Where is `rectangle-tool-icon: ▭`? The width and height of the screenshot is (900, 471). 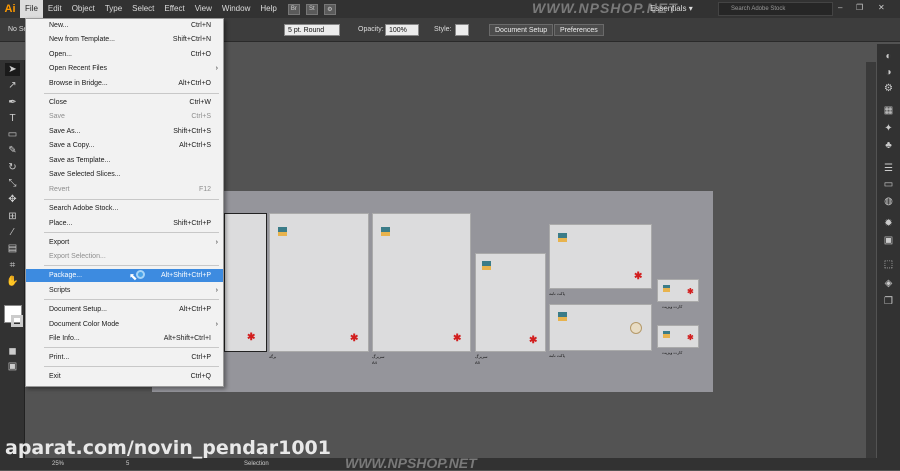
rectangle-tool-icon: ▭ is located at coordinates (12, 134).